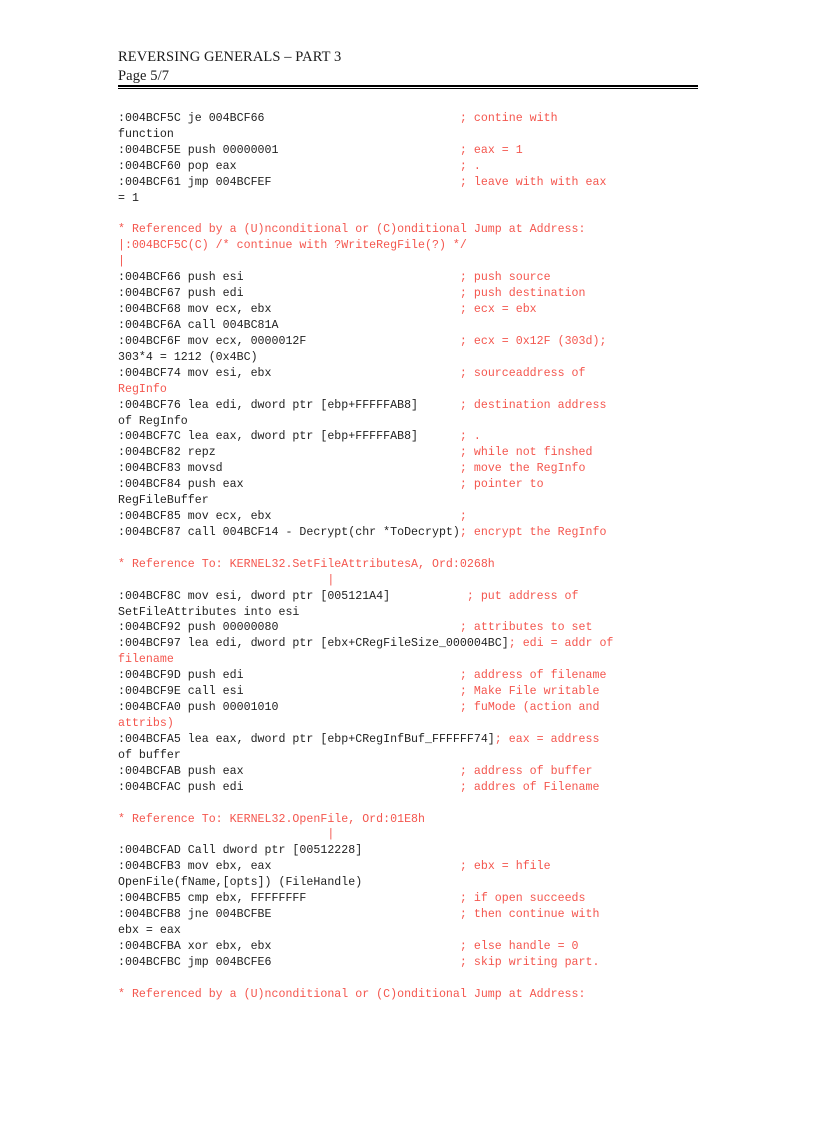 This screenshot has width=816, height=1123. What do you see at coordinates (533, 676) in the screenshot?
I see `comment-text: ; address of filename` at bounding box center [533, 676].